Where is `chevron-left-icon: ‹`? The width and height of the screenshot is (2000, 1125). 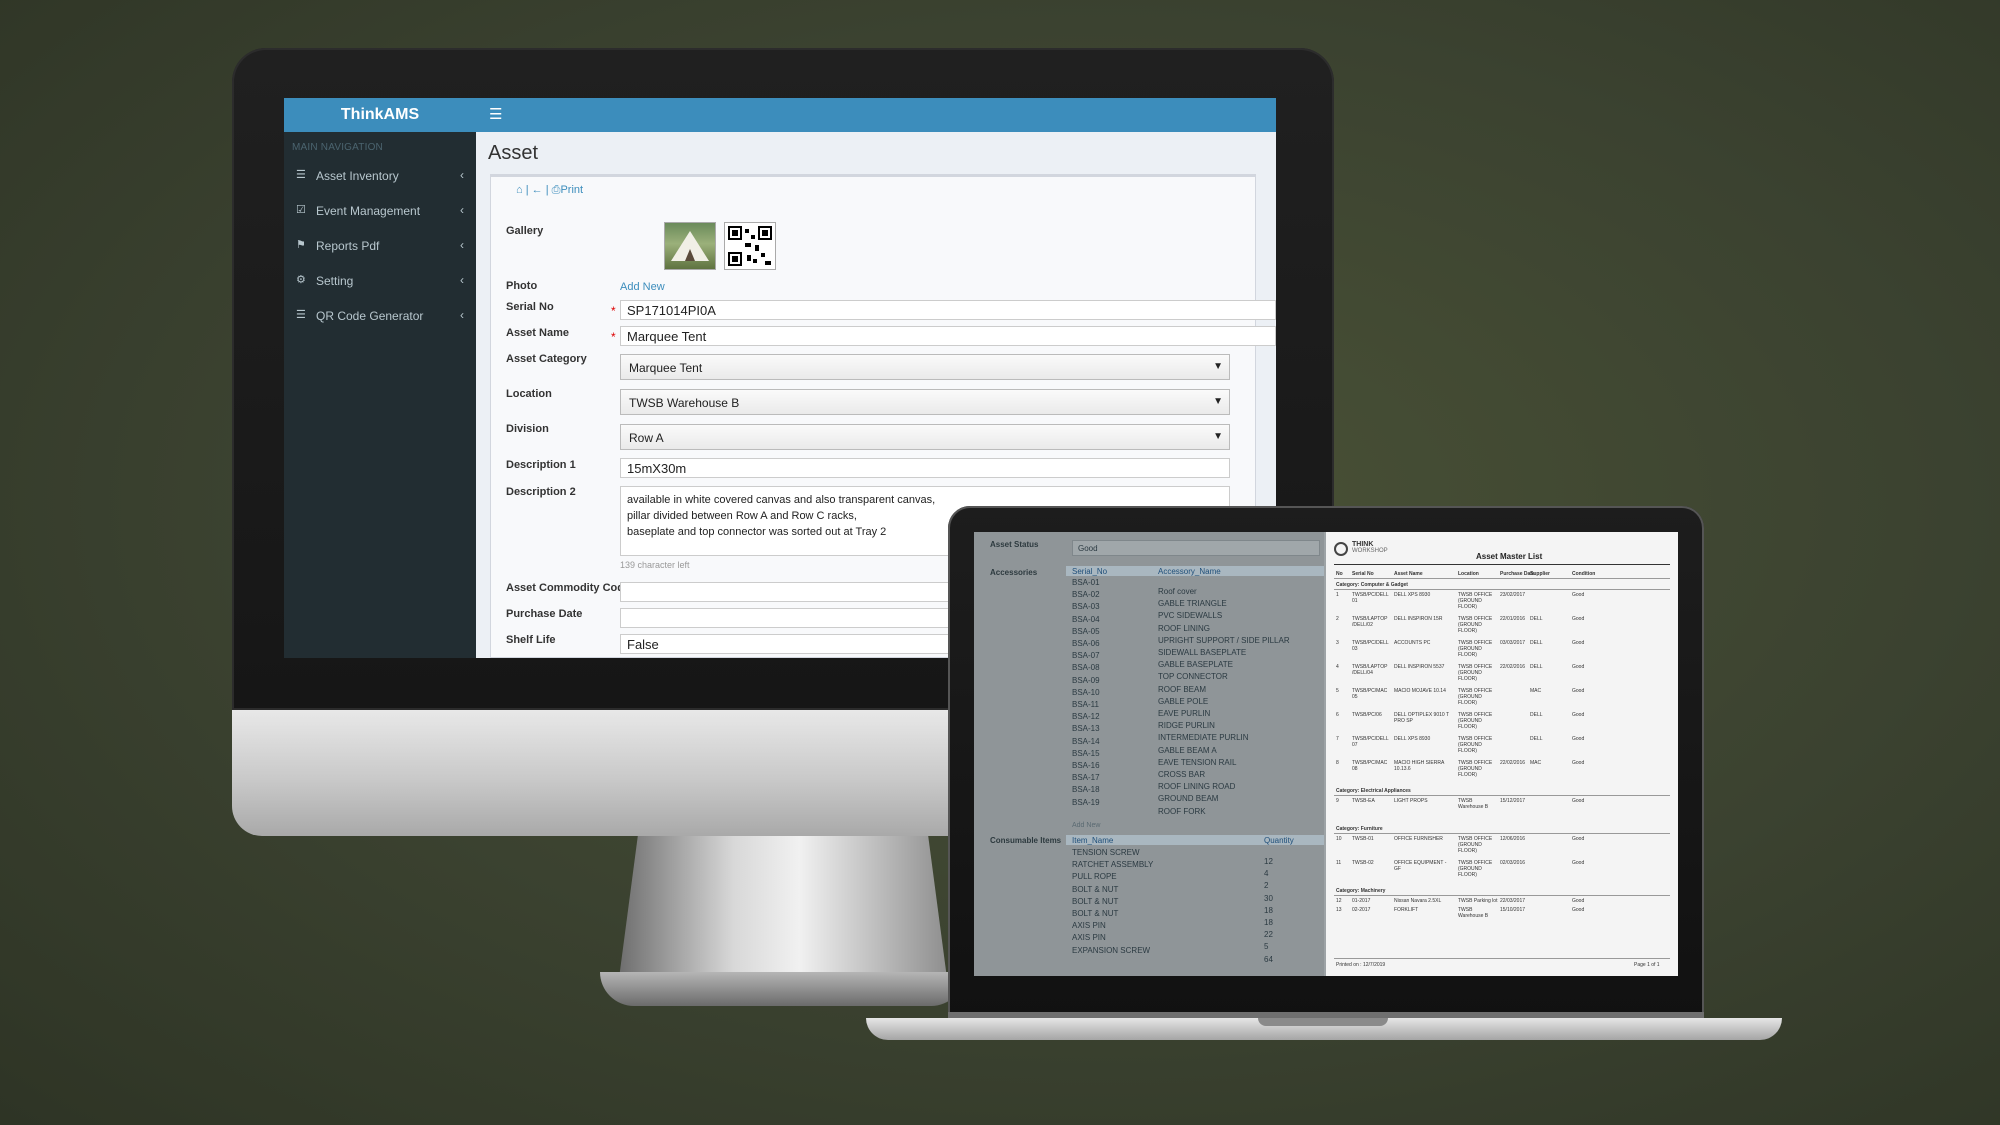 chevron-left-icon: ‹ is located at coordinates (462, 175).